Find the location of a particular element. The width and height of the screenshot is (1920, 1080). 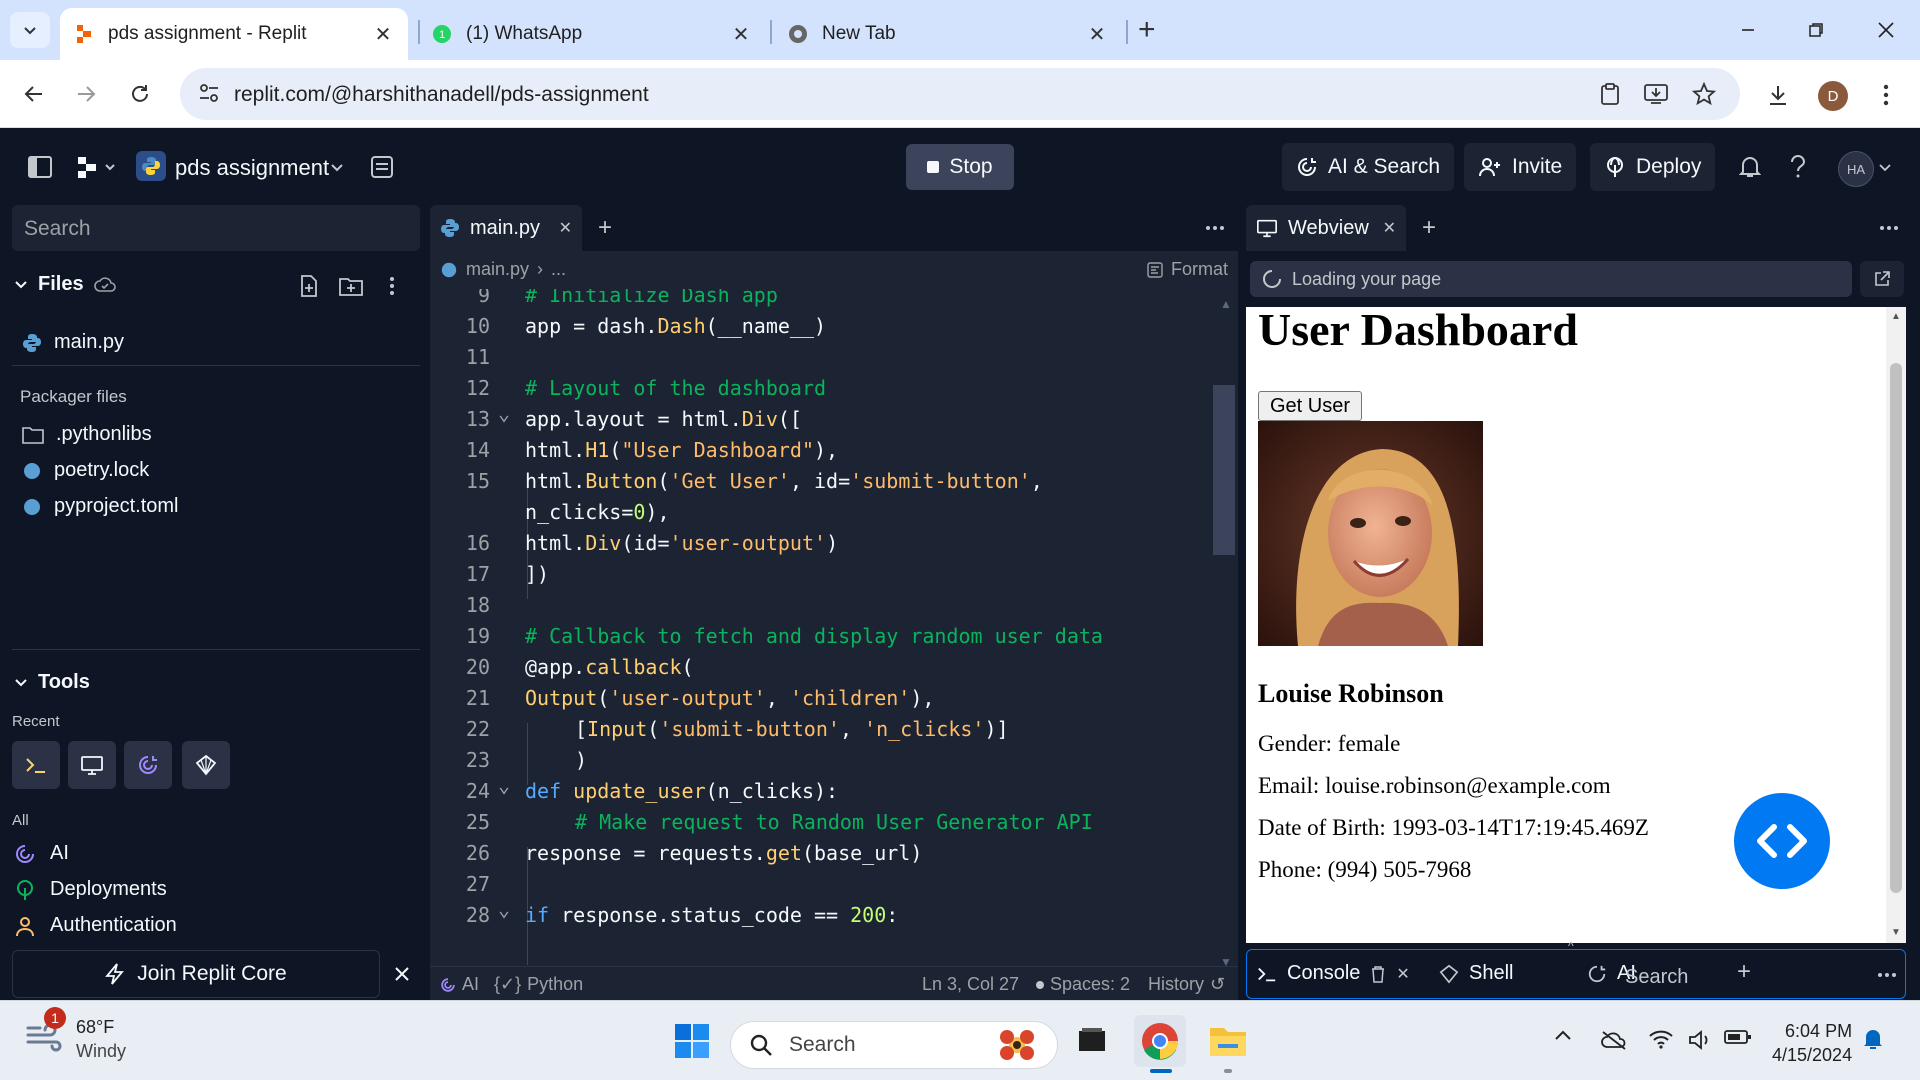

wifi-icon is located at coordinates (1661, 1039).